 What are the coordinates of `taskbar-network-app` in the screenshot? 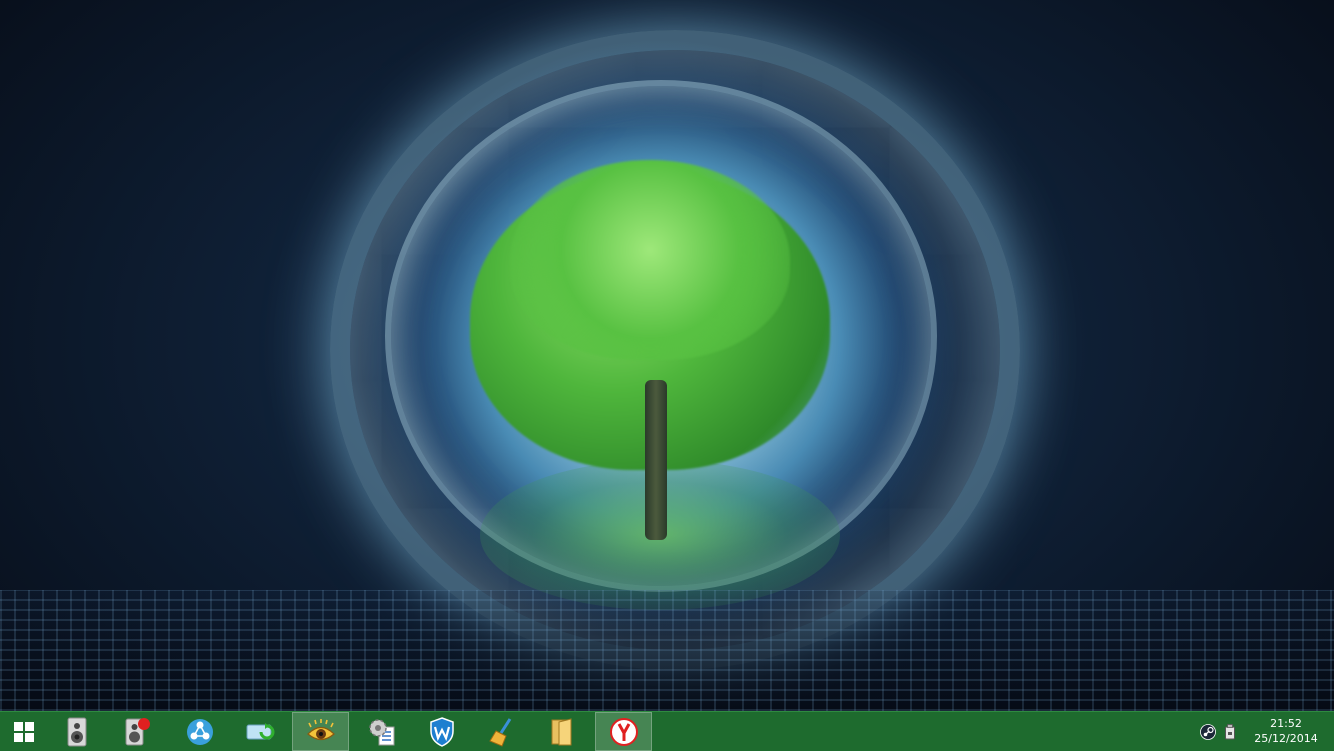 It's located at (199, 731).